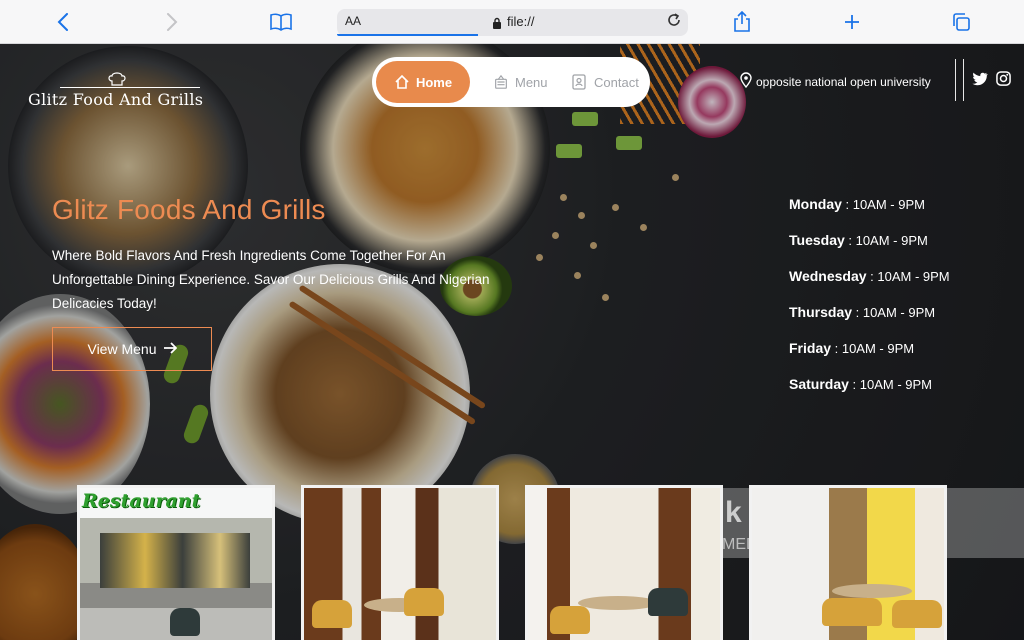  Describe the element at coordinates (407, 35) in the screenshot. I see `page-load-progress` at that location.